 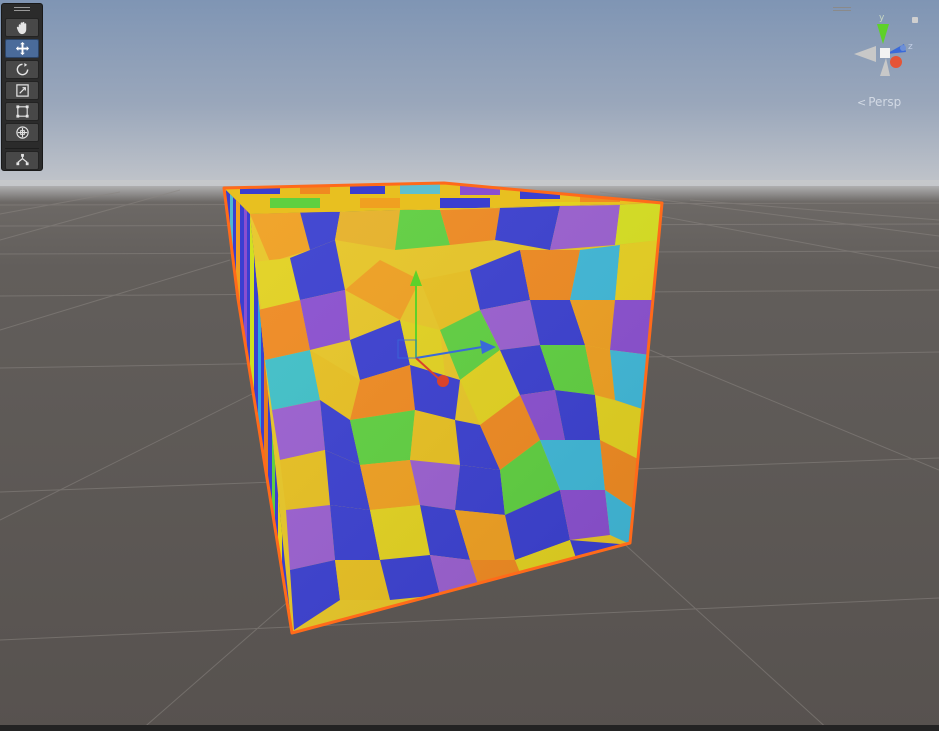 I want to click on gizmo-z-cap-icon, so click(x=903, y=48).